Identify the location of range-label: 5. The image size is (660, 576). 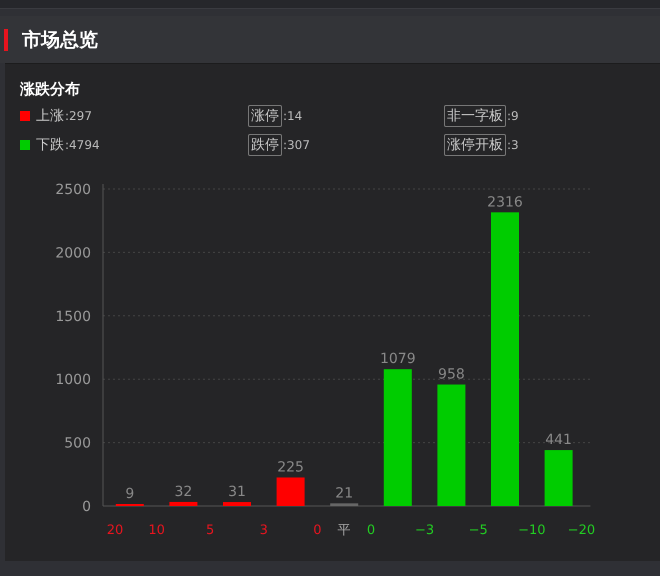
(210, 530).